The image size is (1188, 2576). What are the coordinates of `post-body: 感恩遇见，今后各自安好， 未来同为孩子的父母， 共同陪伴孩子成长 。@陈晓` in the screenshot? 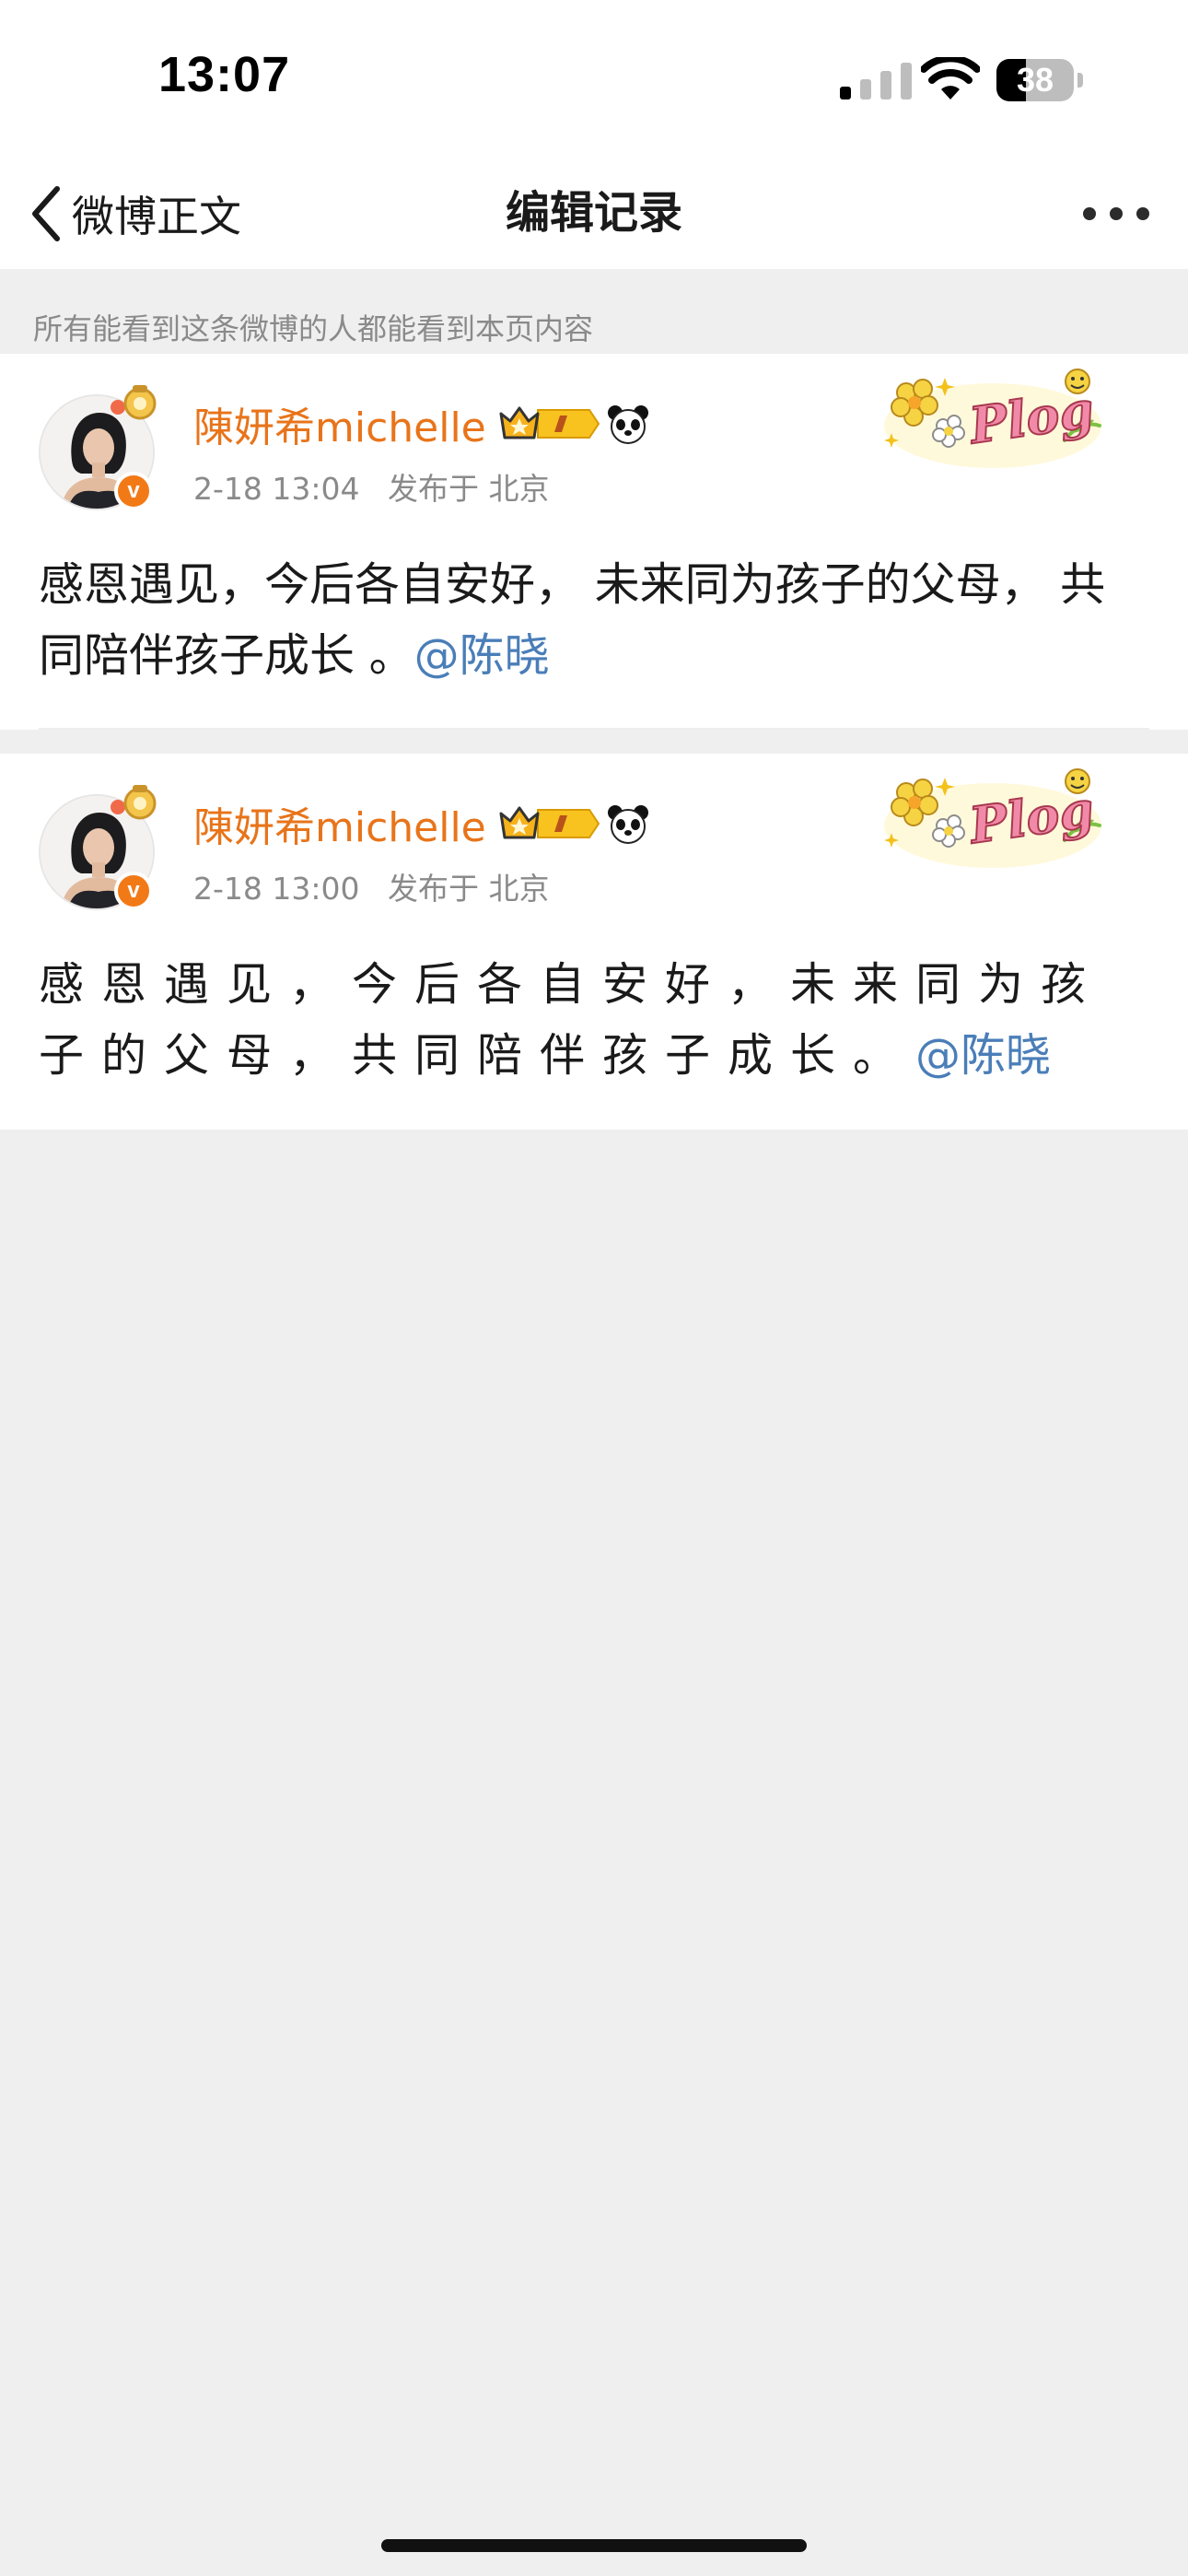 It's located at (594, 620).